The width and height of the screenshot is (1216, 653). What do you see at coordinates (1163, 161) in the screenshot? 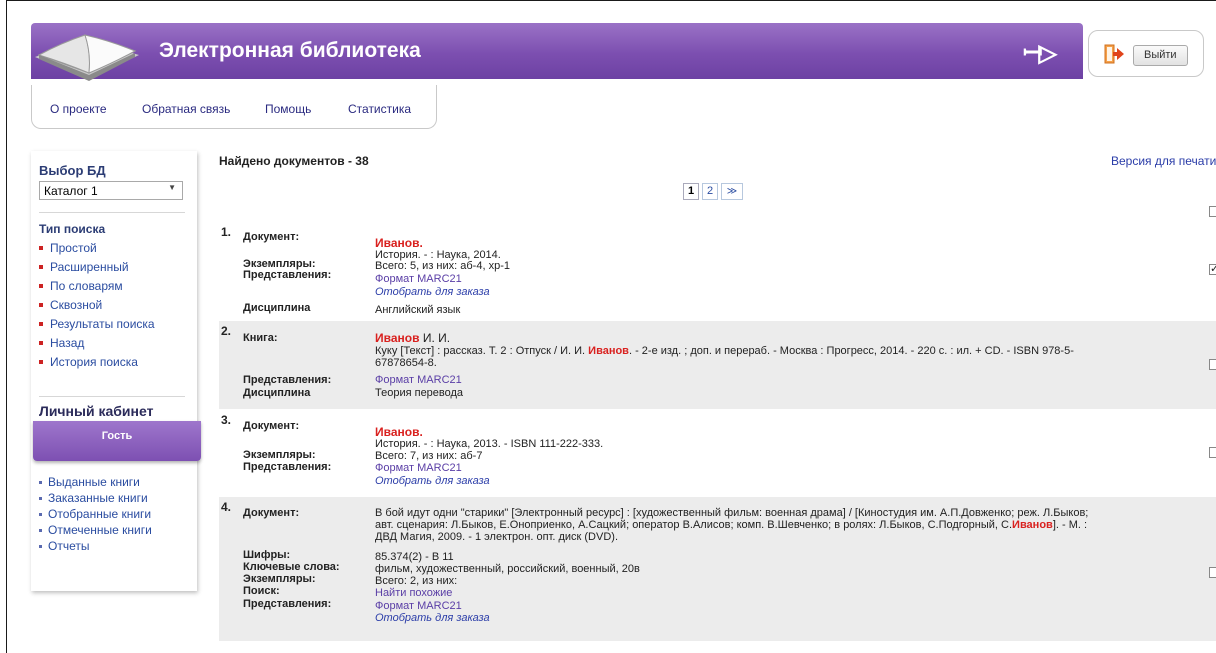
I see `print-version-link: Версия для печати` at bounding box center [1163, 161].